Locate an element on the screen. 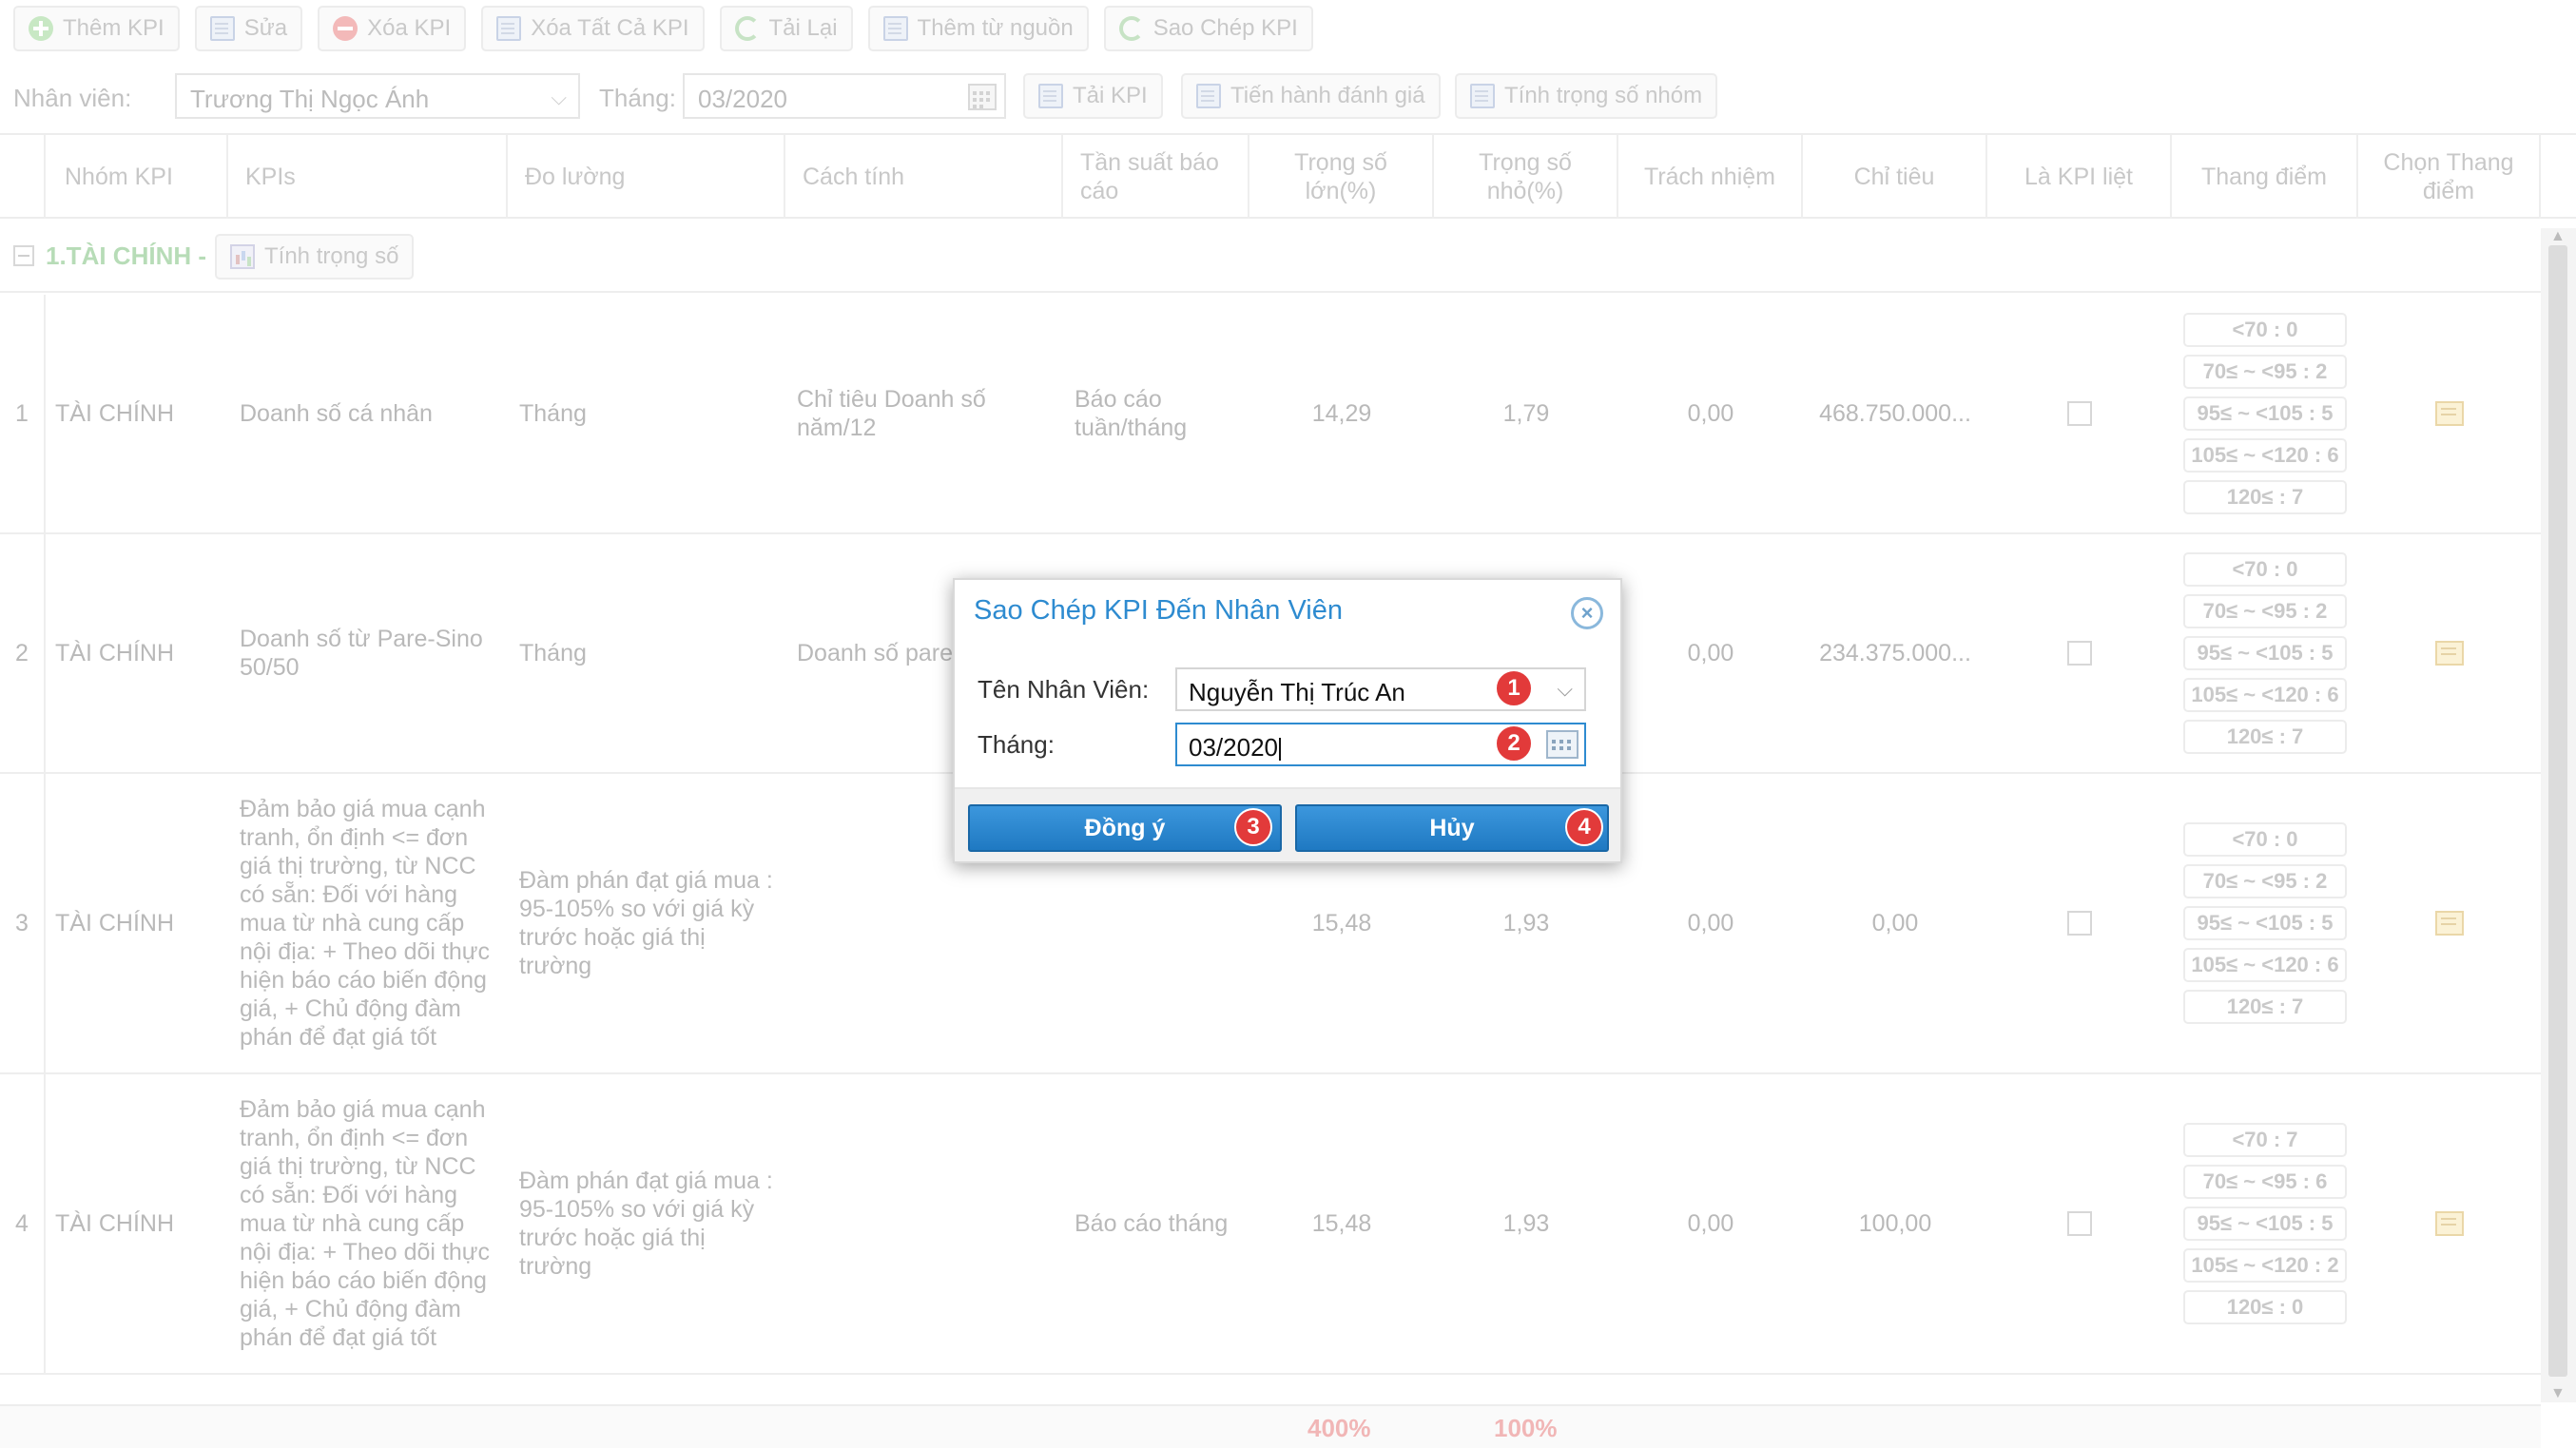 The width and height of the screenshot is (2576, 1448). header-is-critical: Là KPI liệt is located at coordinates (2079, 177).